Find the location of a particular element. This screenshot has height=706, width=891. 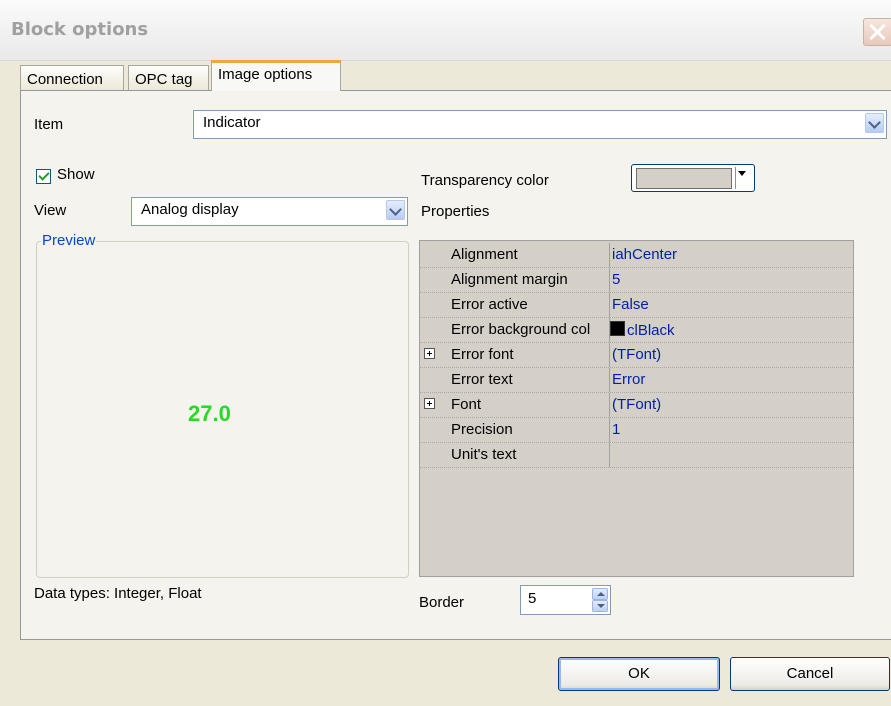

property-value: Error is located at coordinates (628, 379).